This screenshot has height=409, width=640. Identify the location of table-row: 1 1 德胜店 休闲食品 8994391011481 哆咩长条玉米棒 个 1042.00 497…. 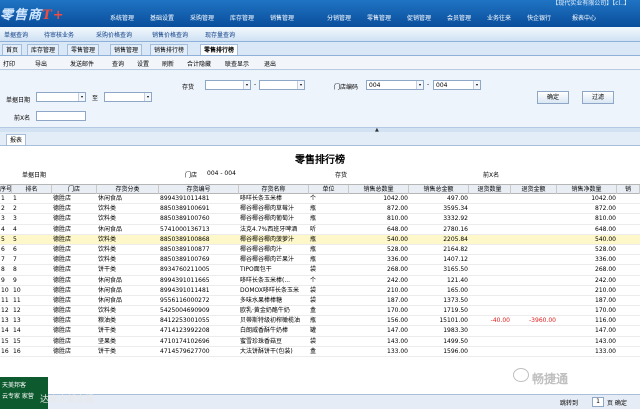
(320, 199).